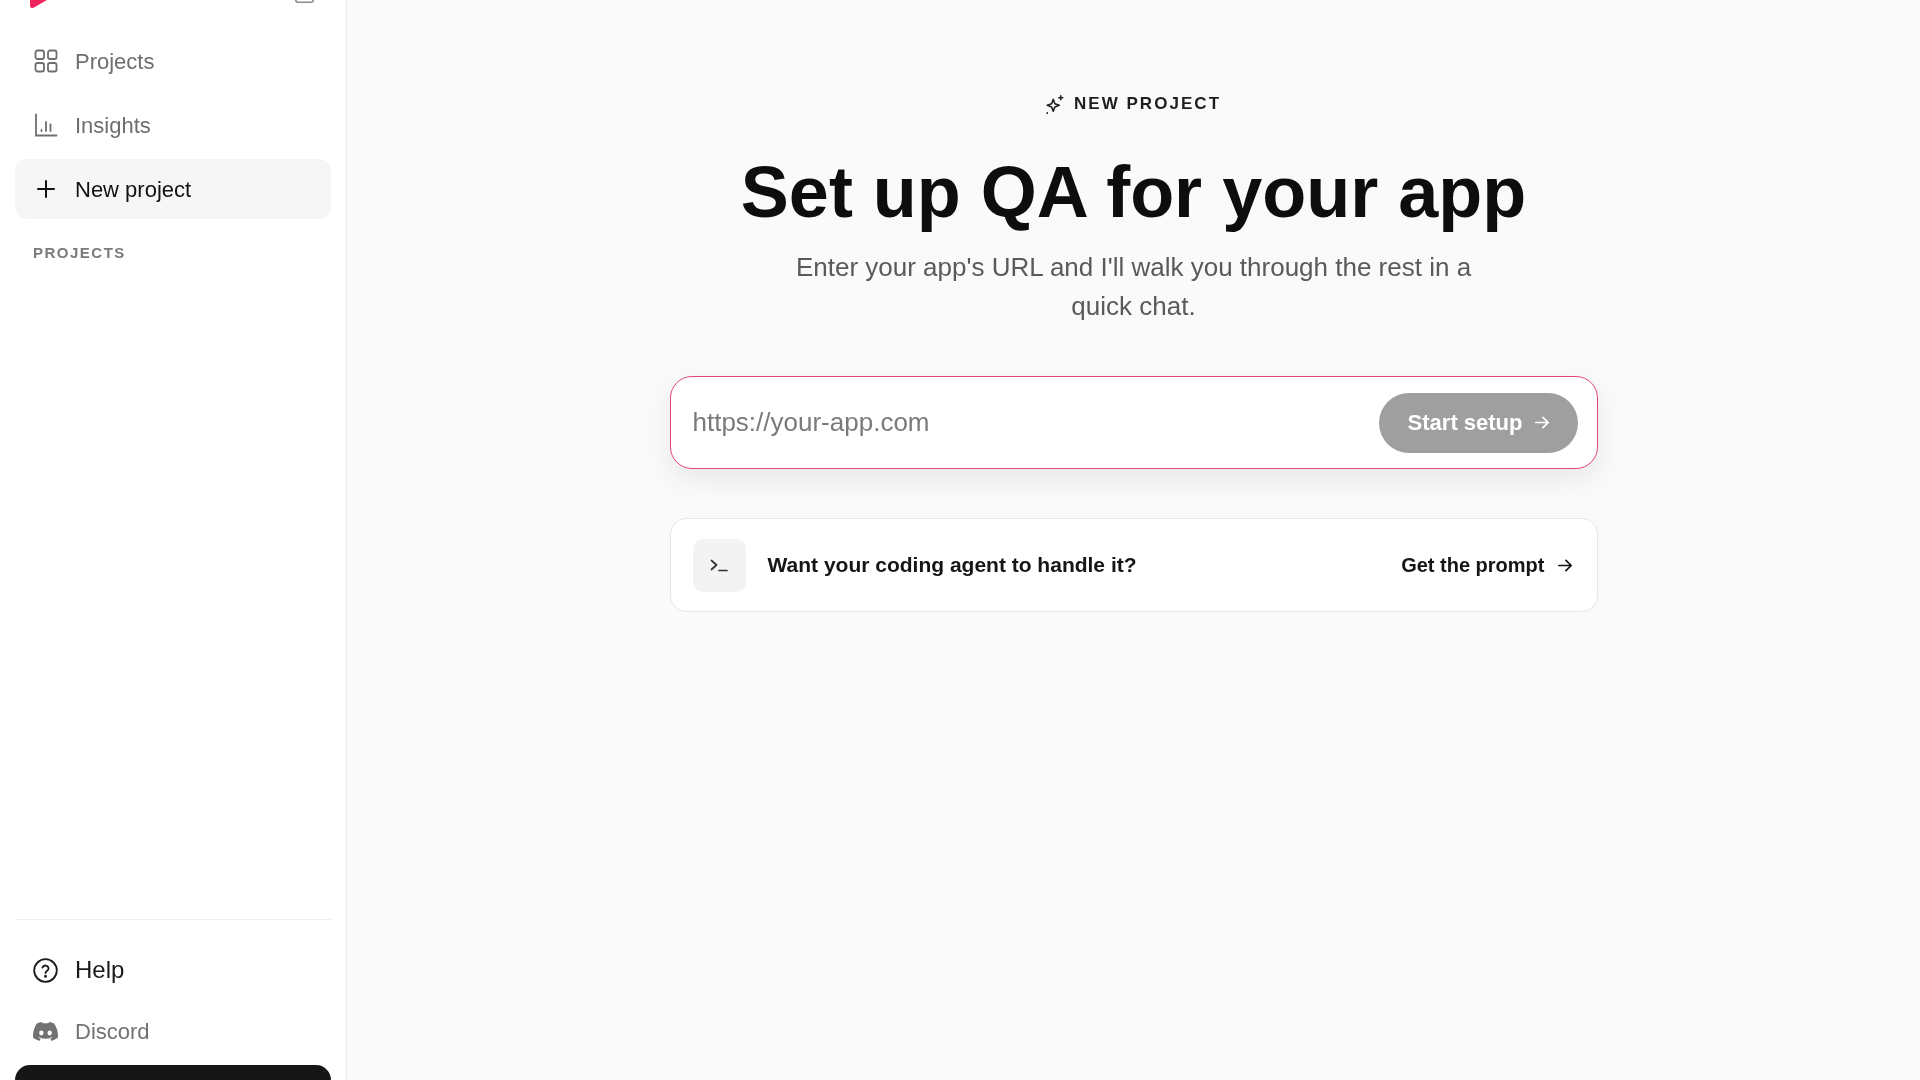  Describe the element at coordinates (173, 189) in the screenshot. I see `nav-item: New project` at that location.